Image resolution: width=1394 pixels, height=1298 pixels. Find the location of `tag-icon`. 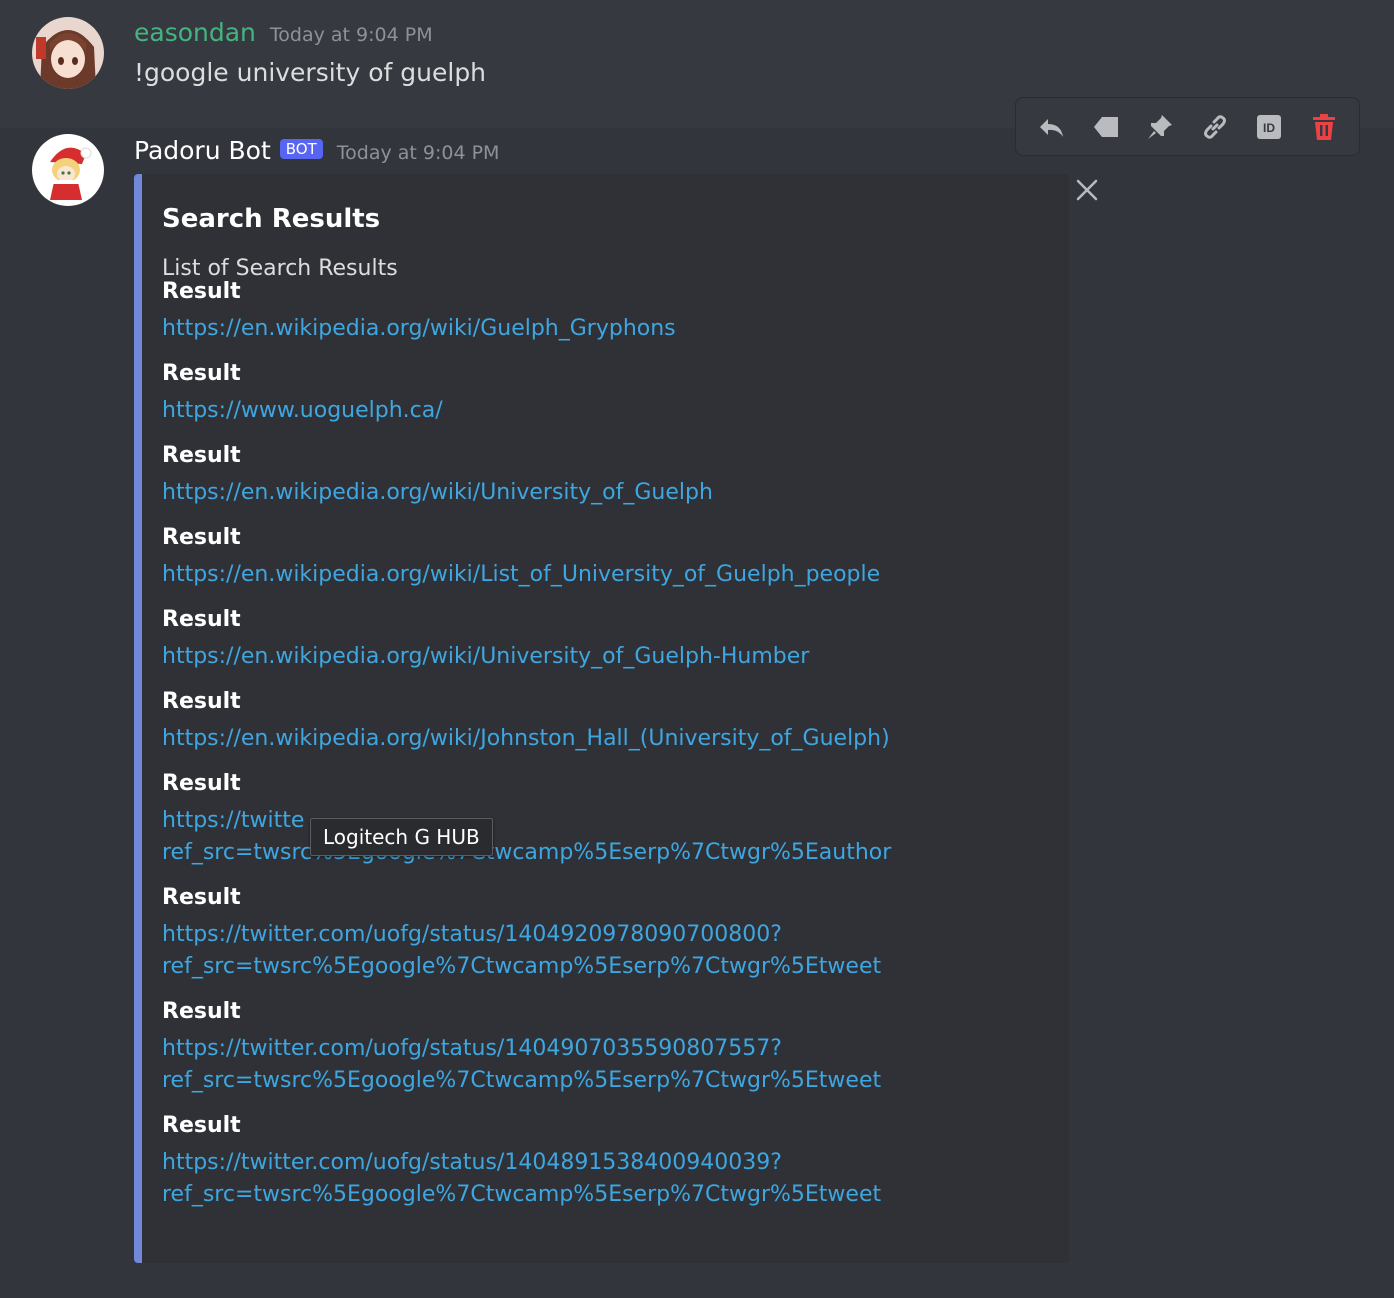

tag-icon is located at coordinates (1106, 127).